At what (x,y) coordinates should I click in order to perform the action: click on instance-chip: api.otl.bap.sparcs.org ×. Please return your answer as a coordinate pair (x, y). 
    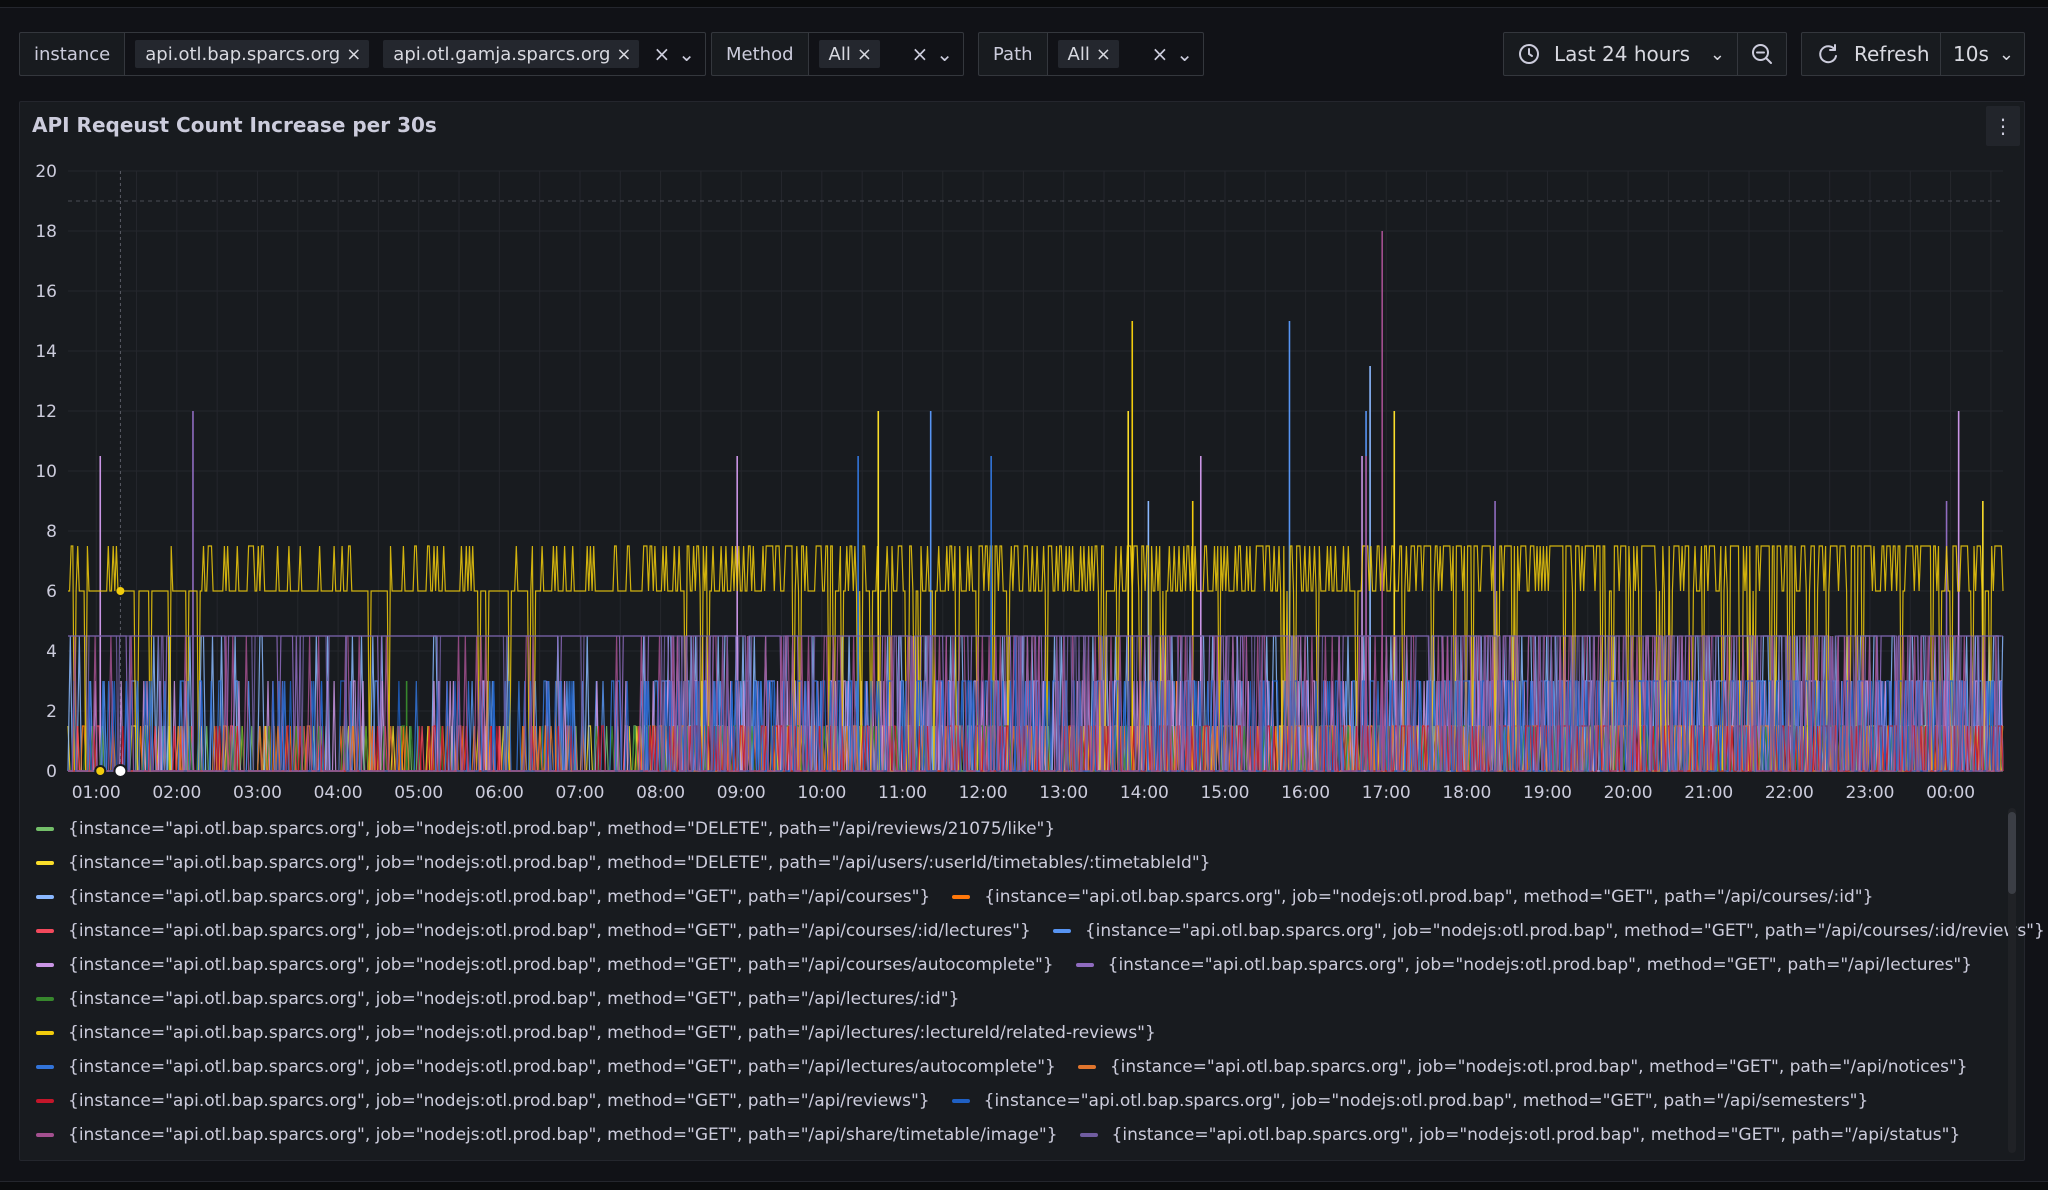
    Looking at the image, I should click on (252, 54).